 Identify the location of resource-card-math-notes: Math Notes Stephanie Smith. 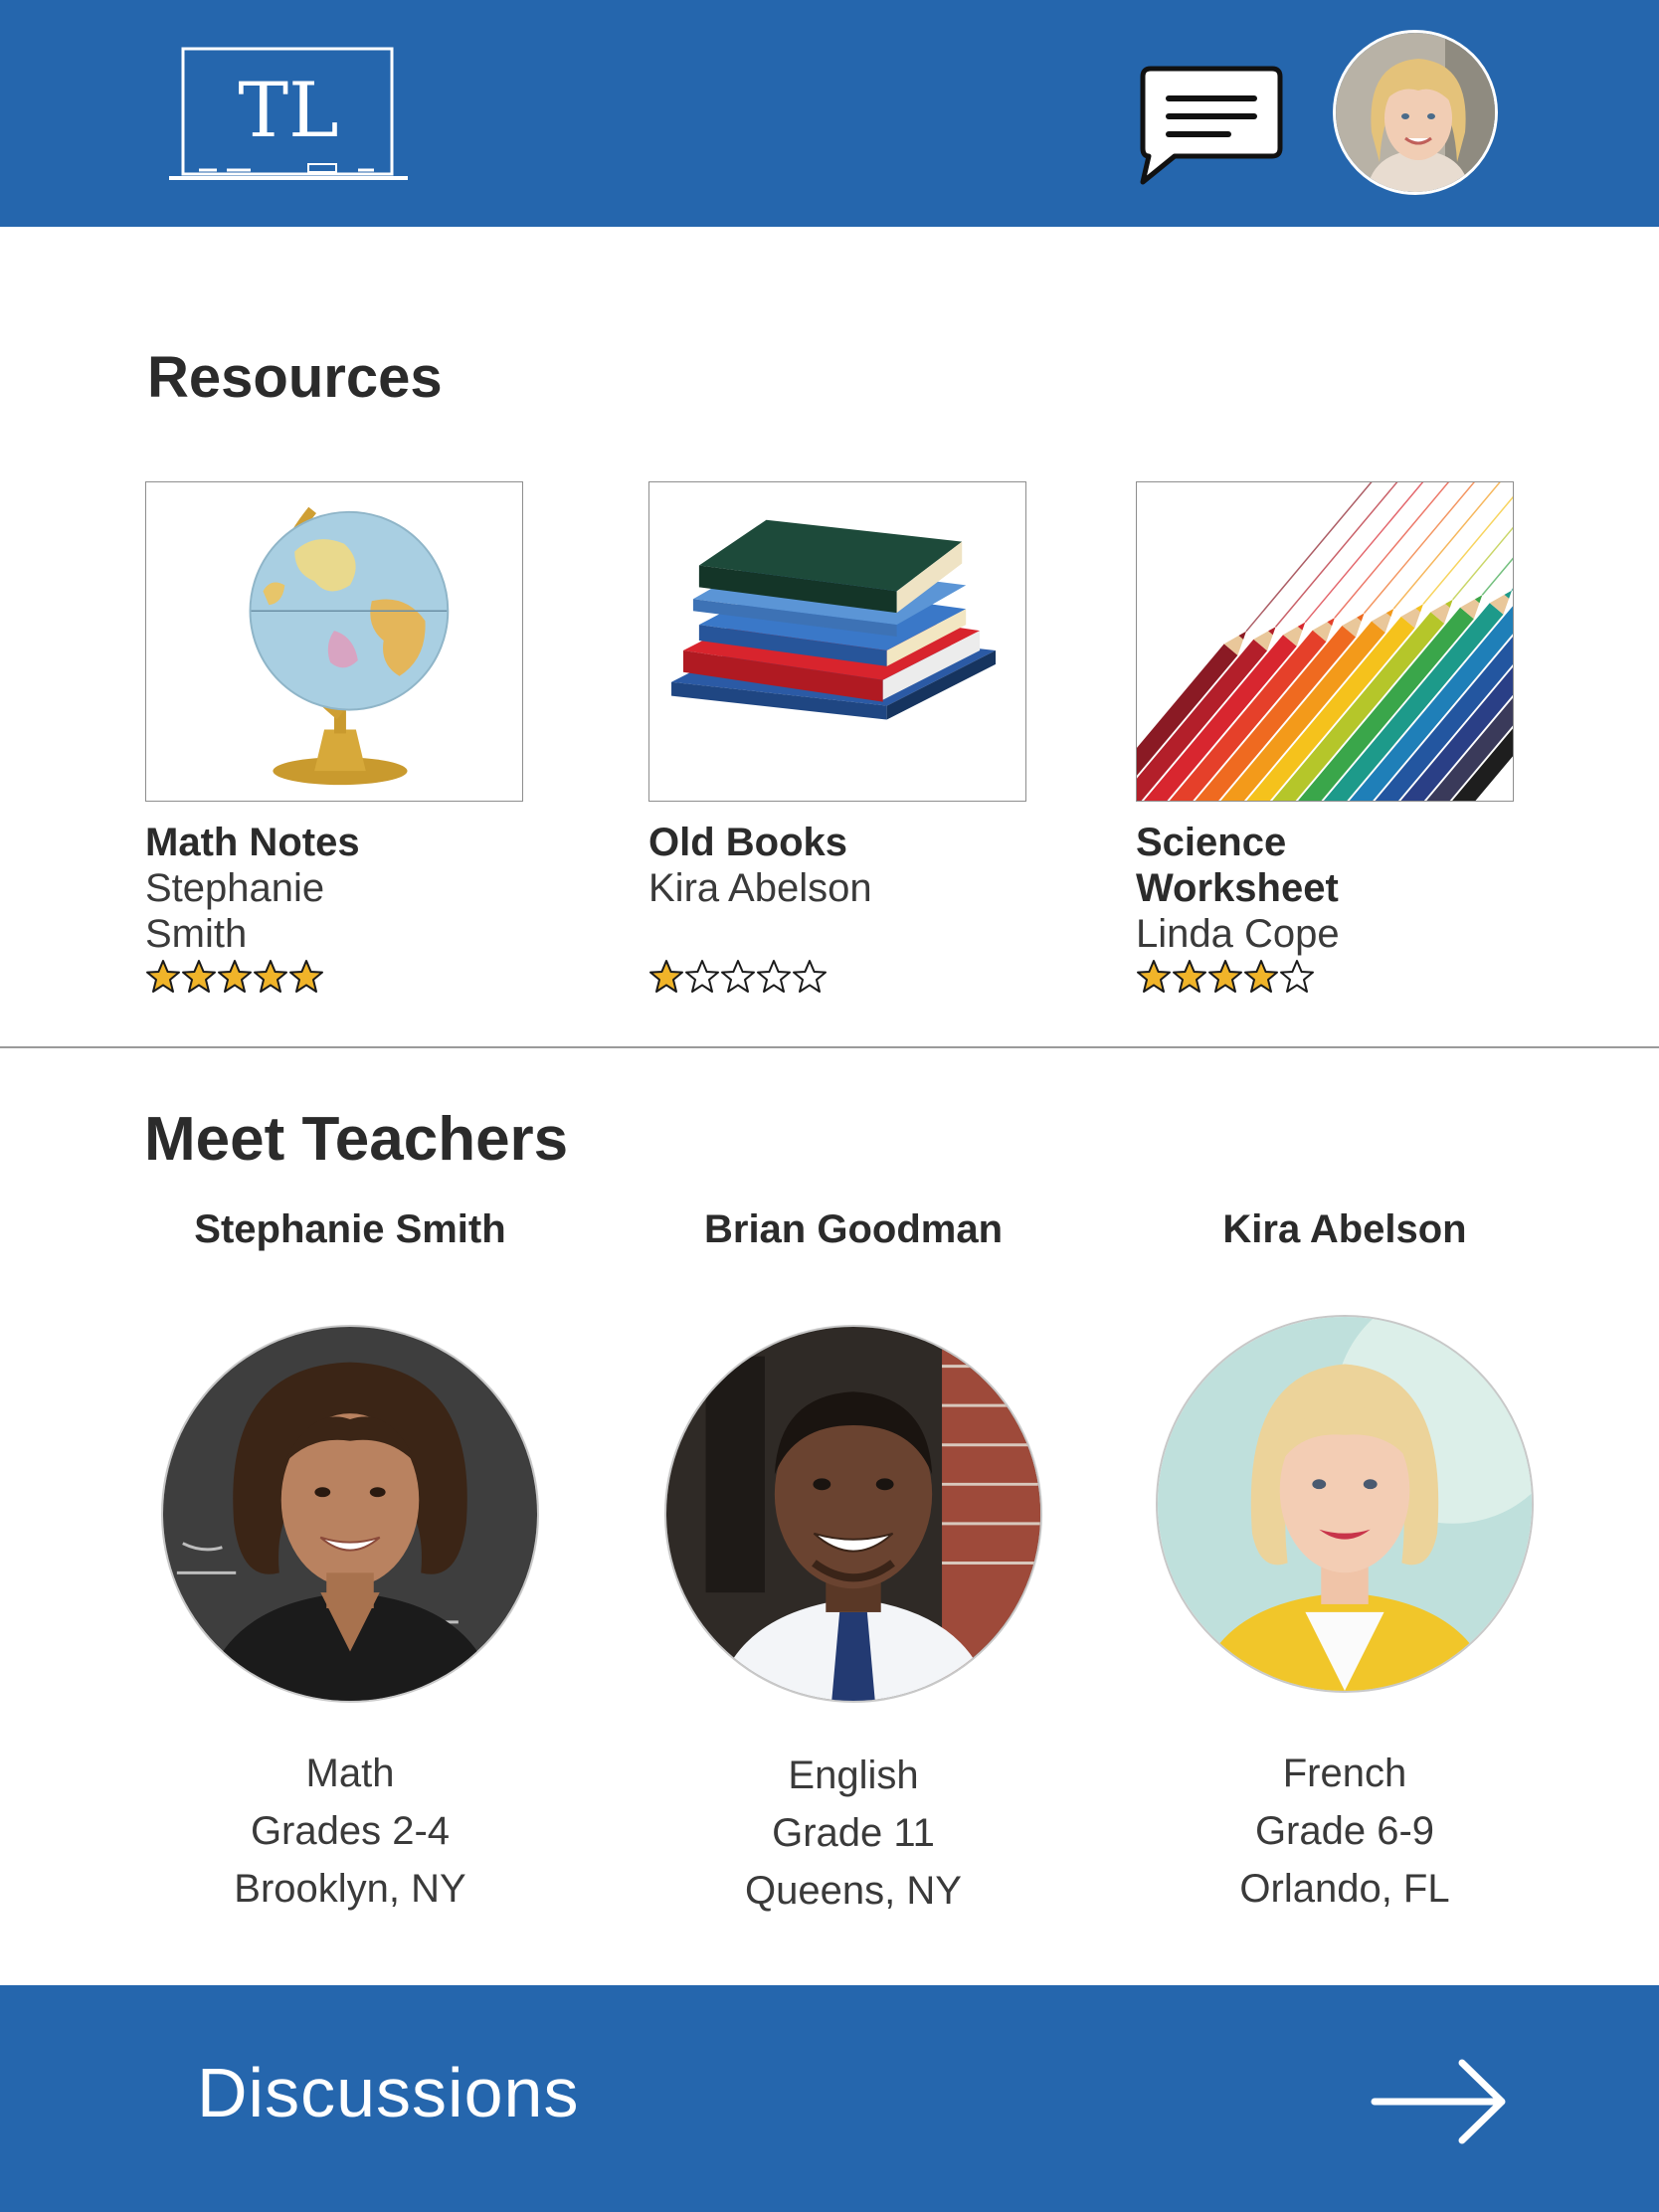
(334, 737).